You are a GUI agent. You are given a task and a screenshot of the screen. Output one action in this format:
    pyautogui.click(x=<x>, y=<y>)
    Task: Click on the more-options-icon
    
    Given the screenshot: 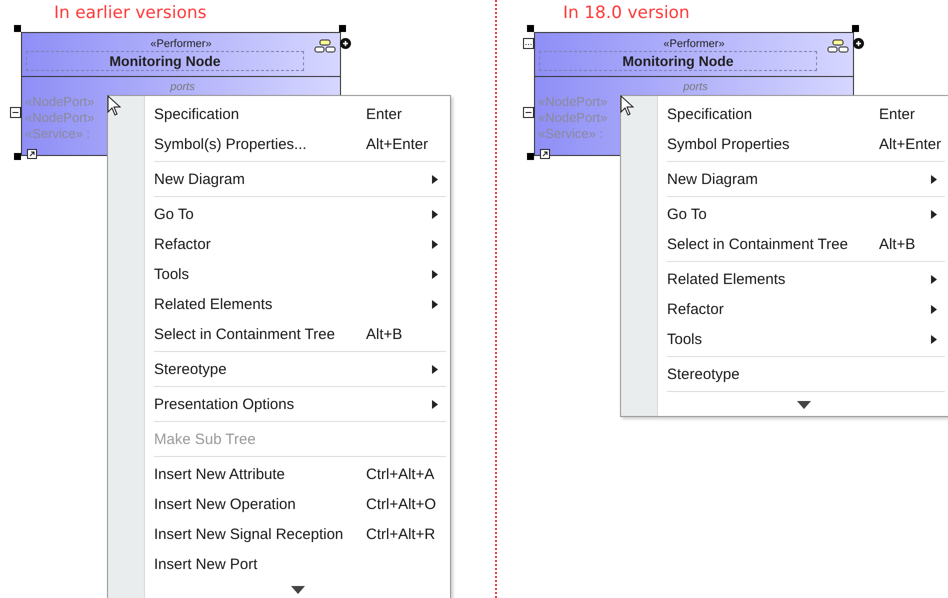 What is the action you would take?
    pyautogui.click(x=528, y=43)
    